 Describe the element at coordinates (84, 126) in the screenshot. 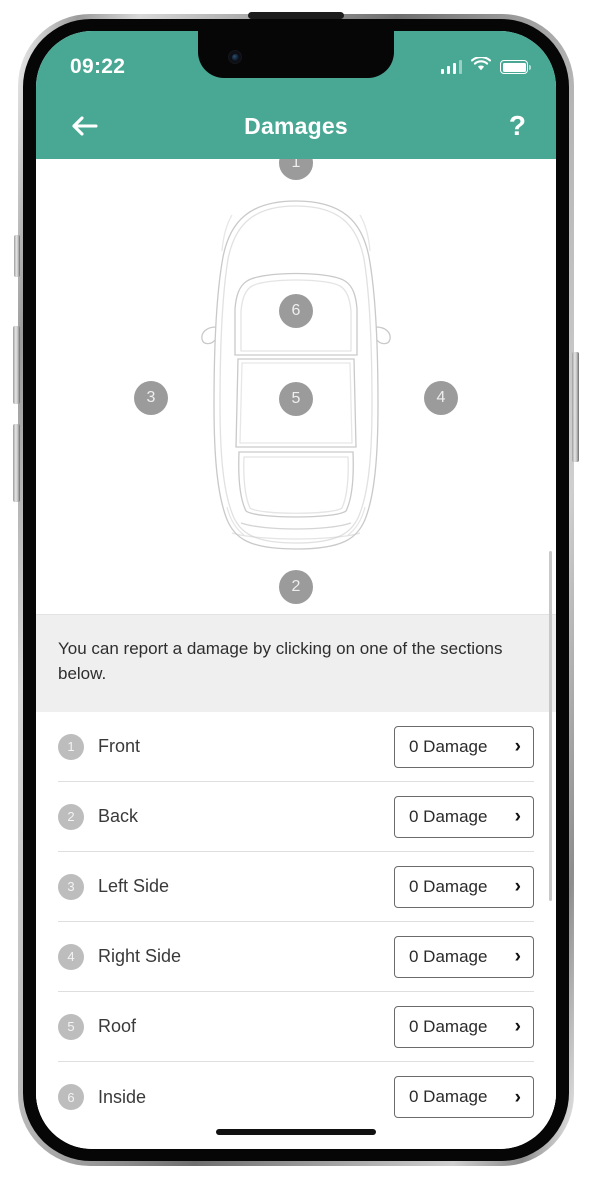

I see `back-arrow-icon` at that location.